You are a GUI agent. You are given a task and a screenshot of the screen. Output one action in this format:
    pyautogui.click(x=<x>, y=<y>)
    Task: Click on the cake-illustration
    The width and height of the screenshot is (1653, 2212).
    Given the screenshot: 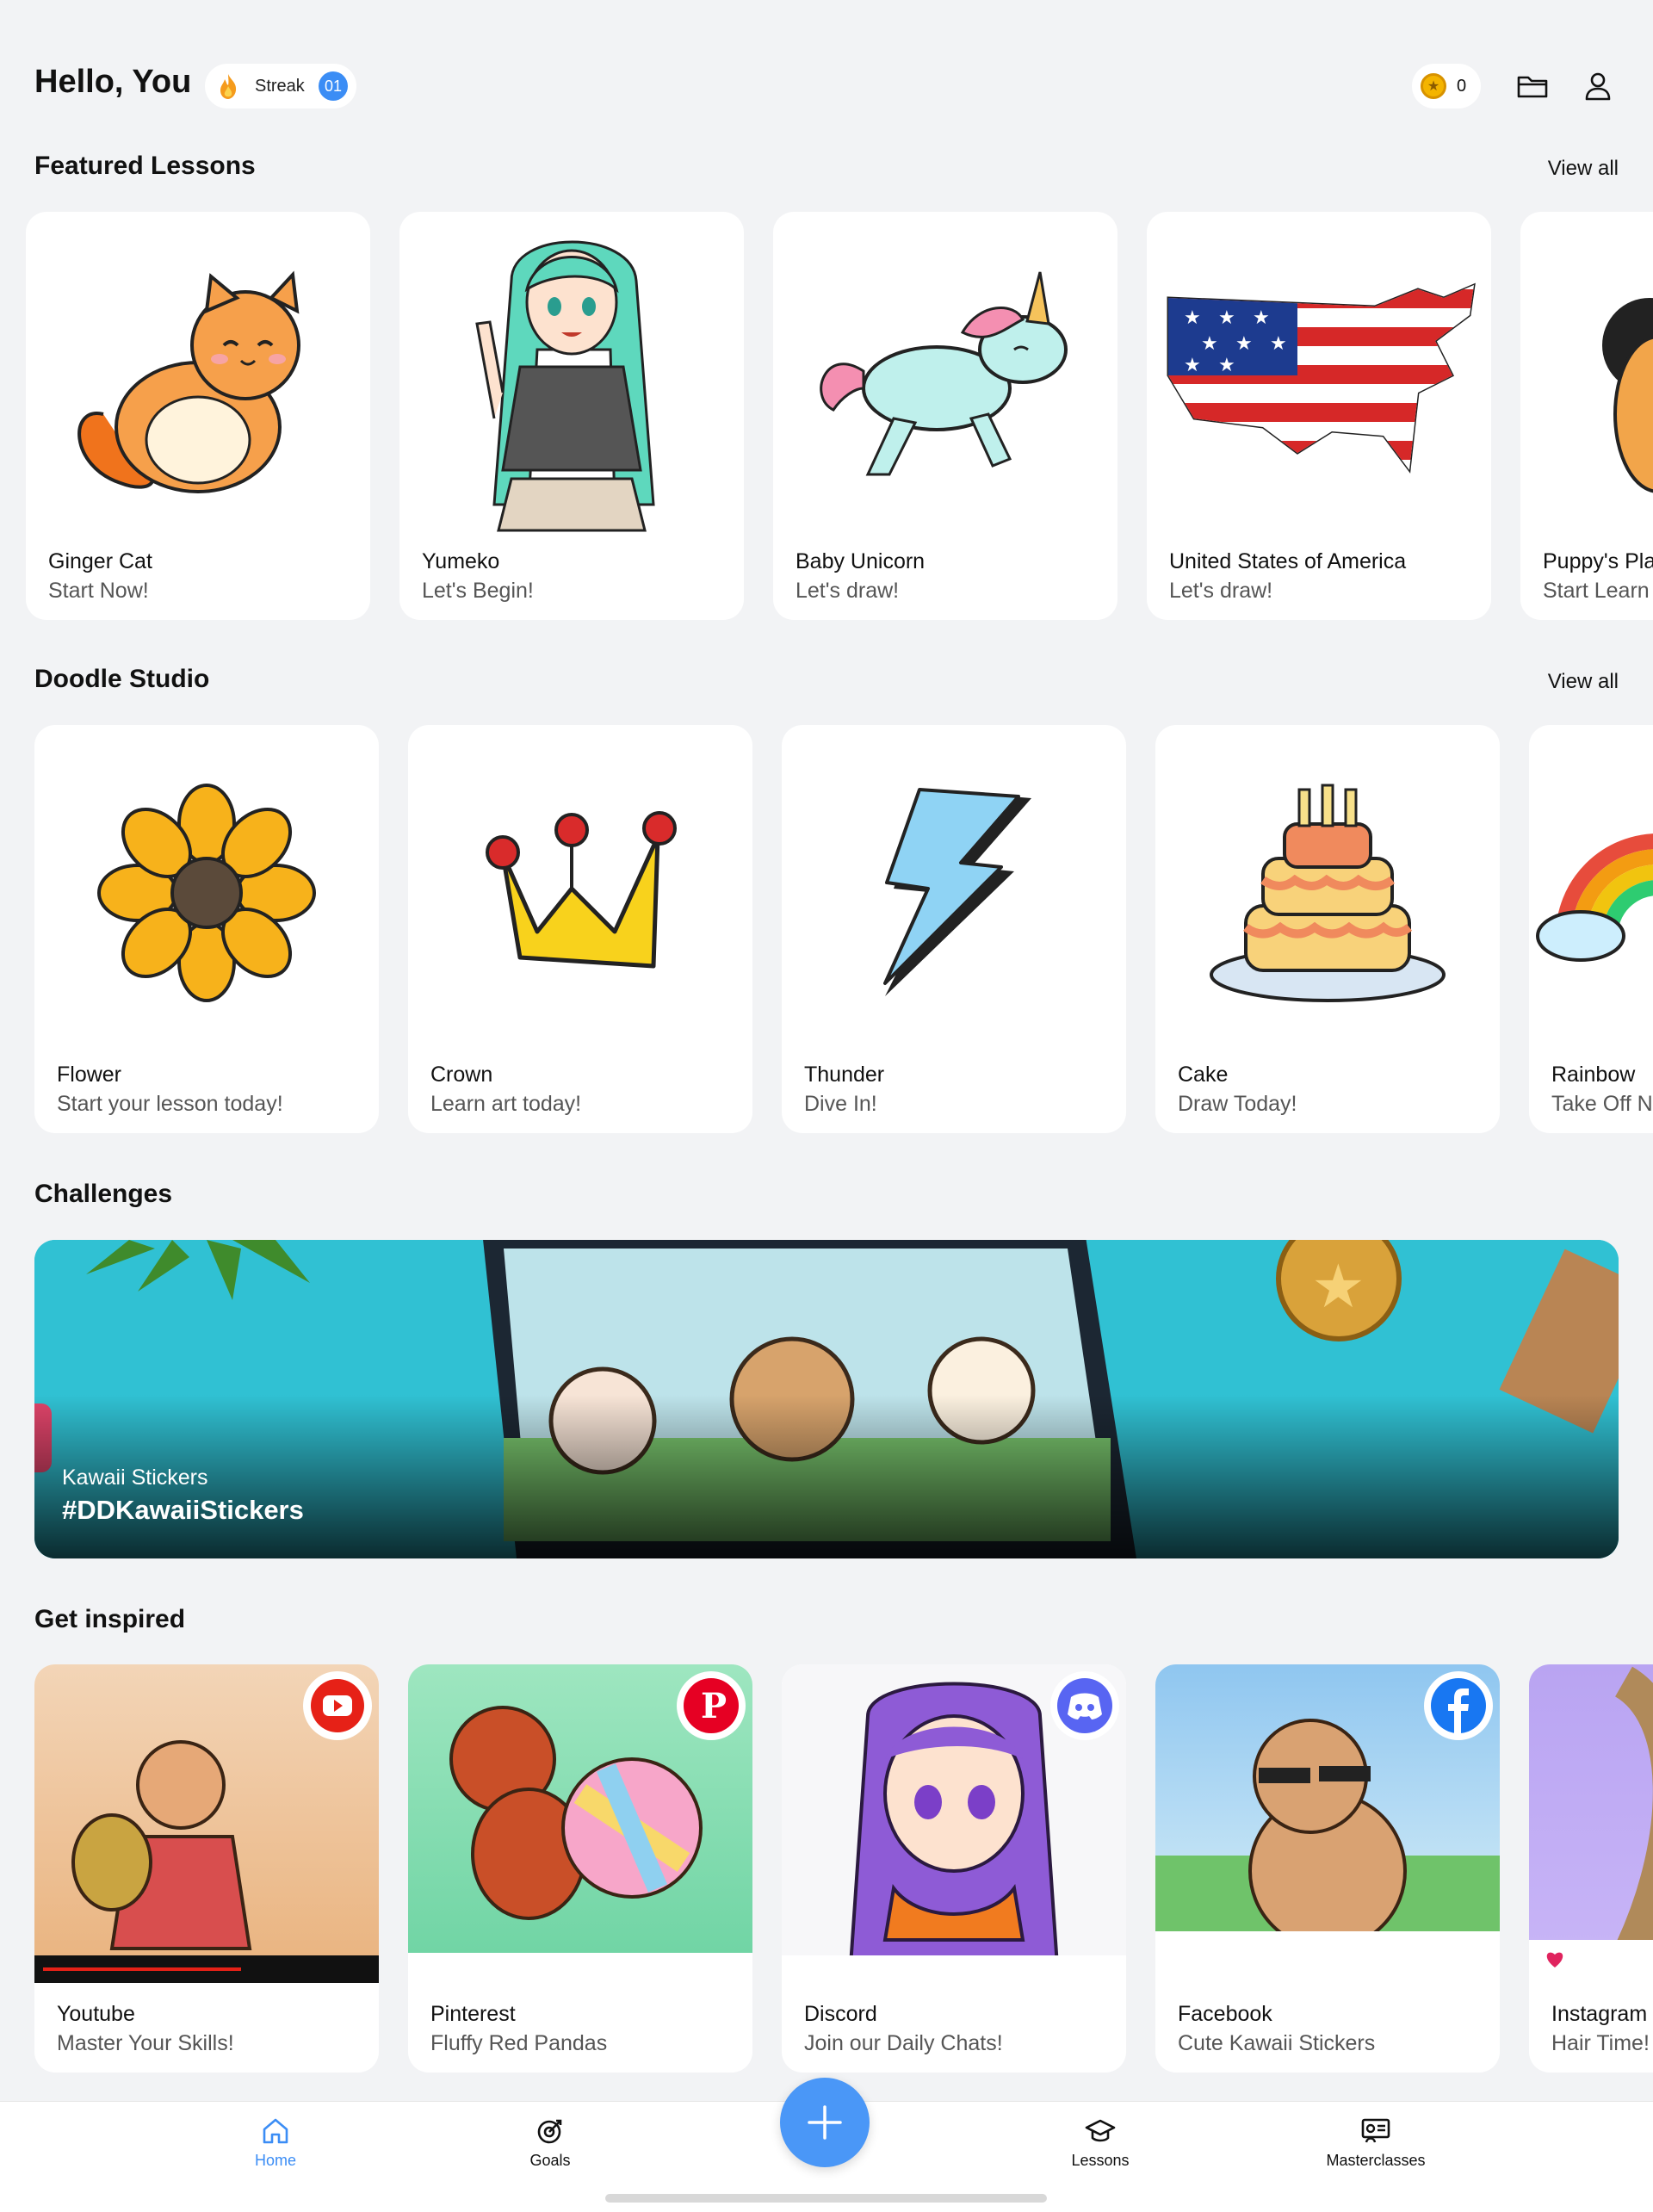 What is the action you would take?
    pyautogui.click(x=1327, y=893)
    